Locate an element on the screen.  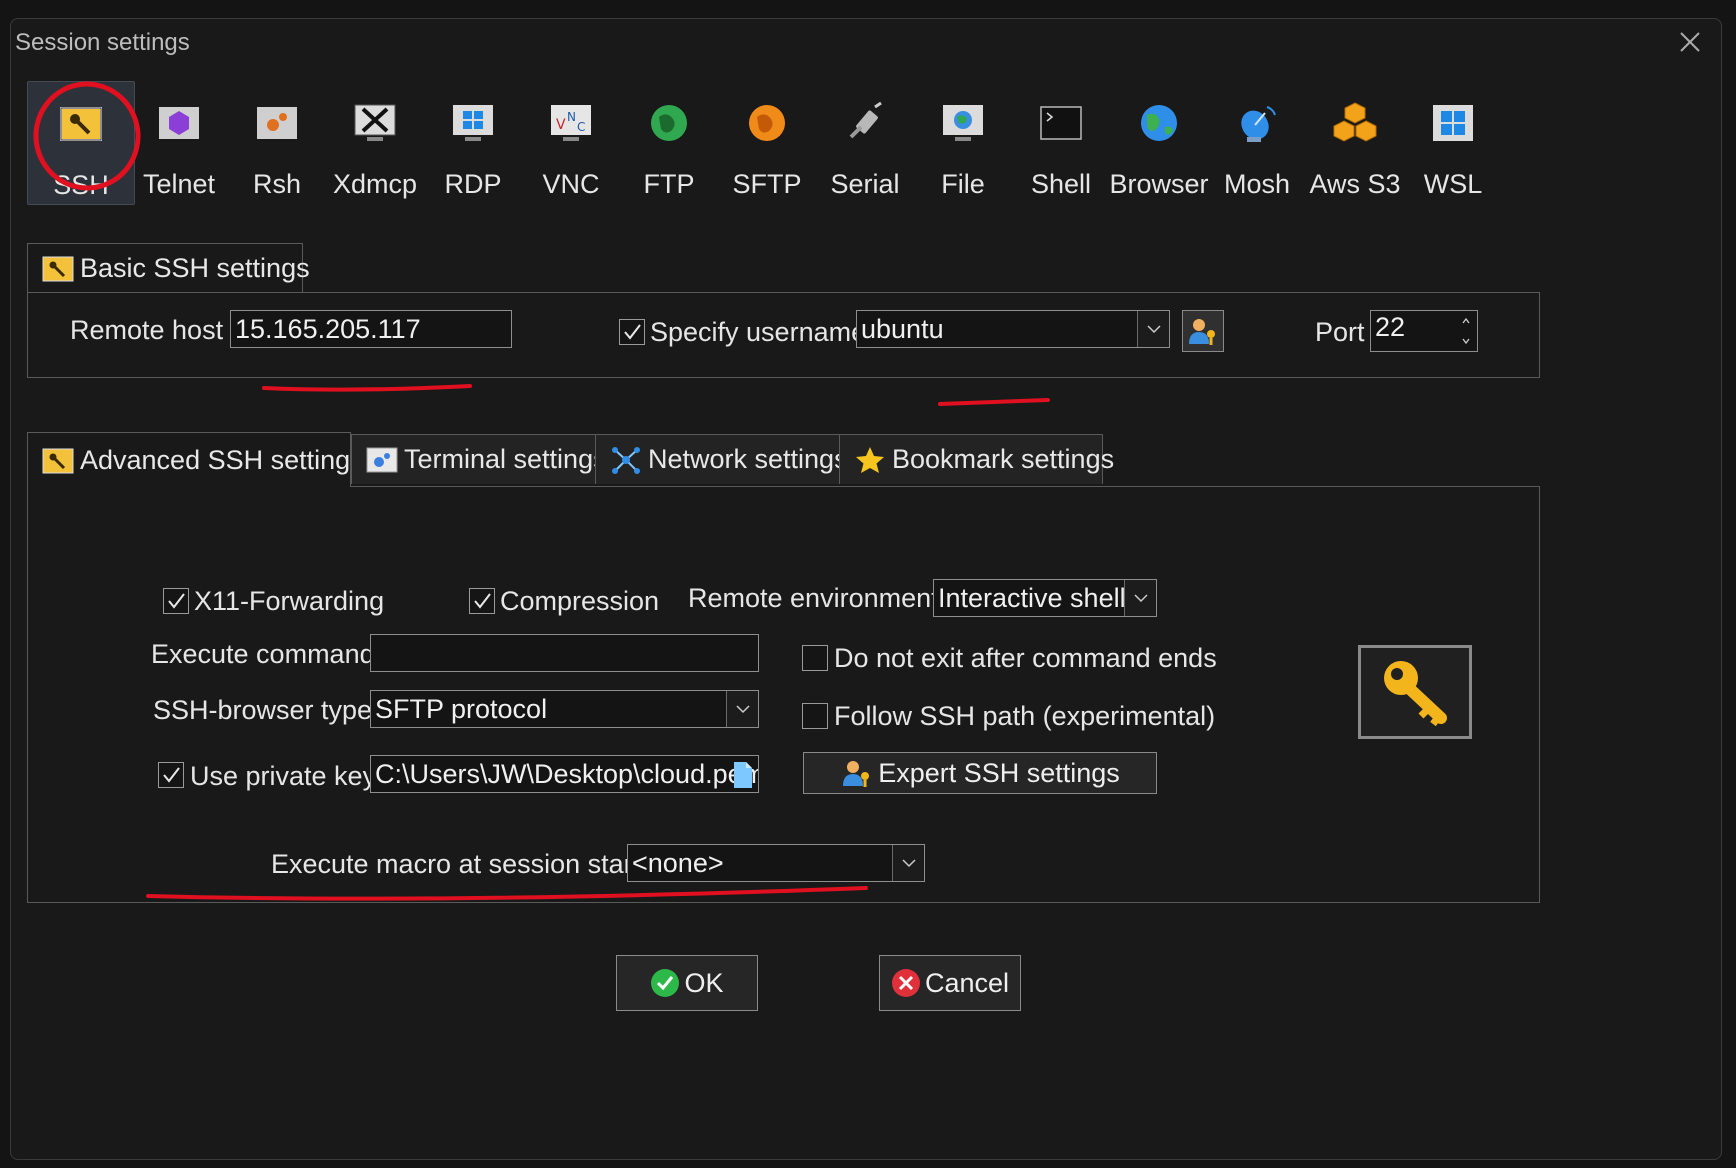
follow-ssh-path-checkbox is located at coordinates (815, 716).